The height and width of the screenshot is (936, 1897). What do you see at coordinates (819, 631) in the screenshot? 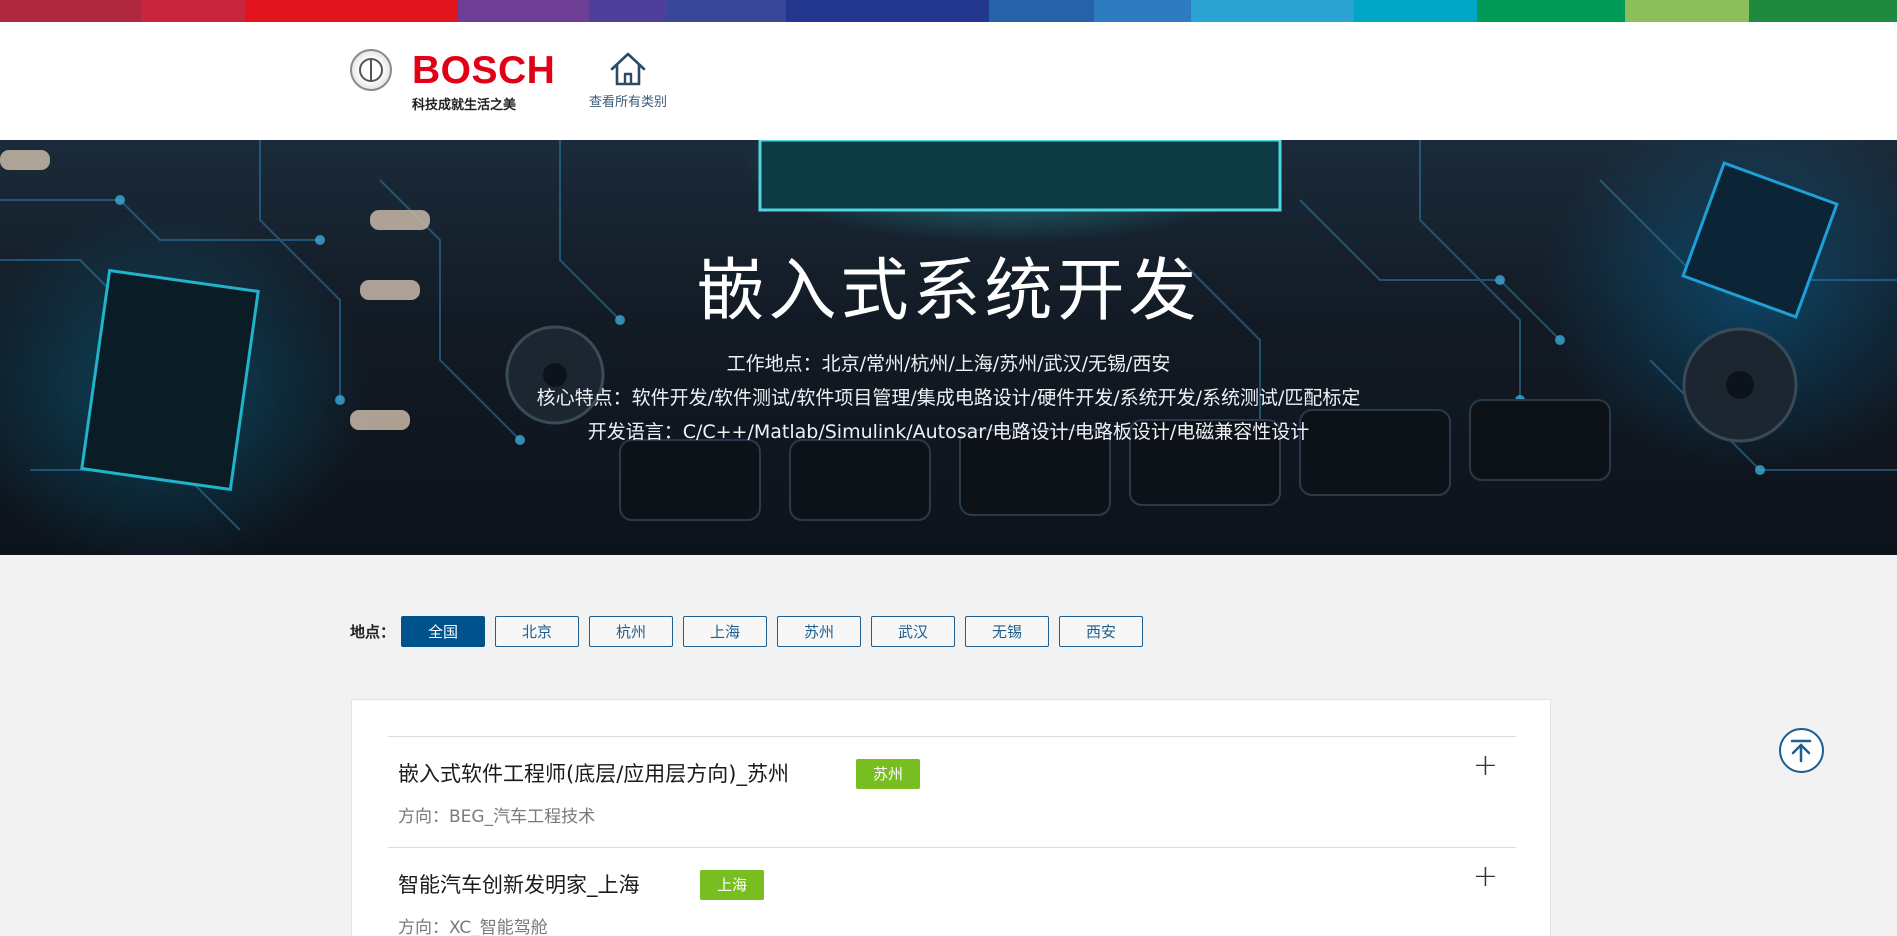
I see `location-chip-suzhou: 苏州` at bounding box center [819, 631].